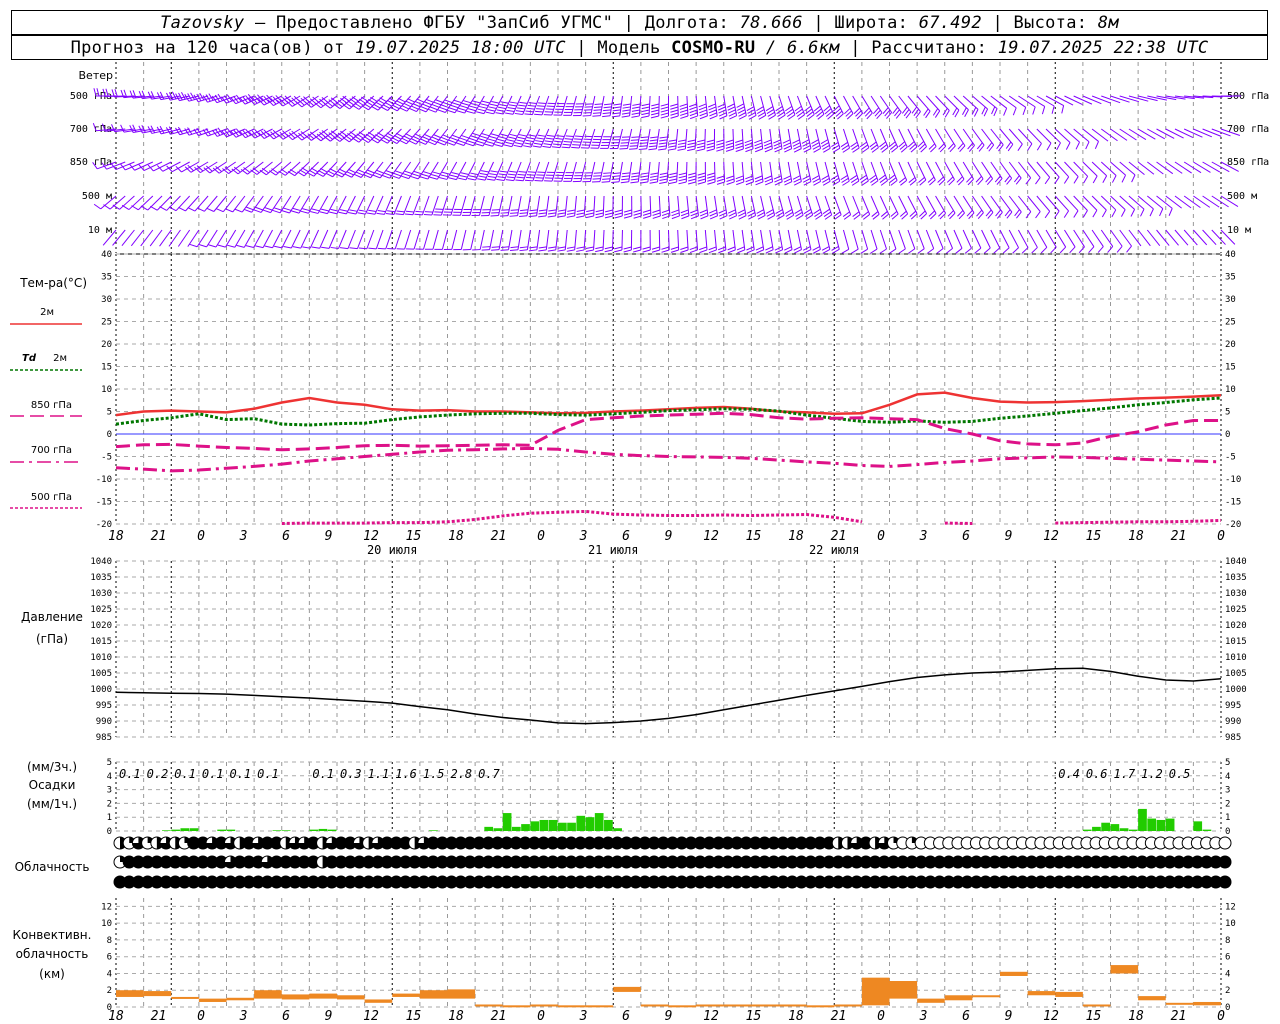 The image size is (1280, 1024). What do you see at coordinates (1236, 610) in the screenshot?
I see `tick-y-right: 1025` at bounding box center [1236, 610].